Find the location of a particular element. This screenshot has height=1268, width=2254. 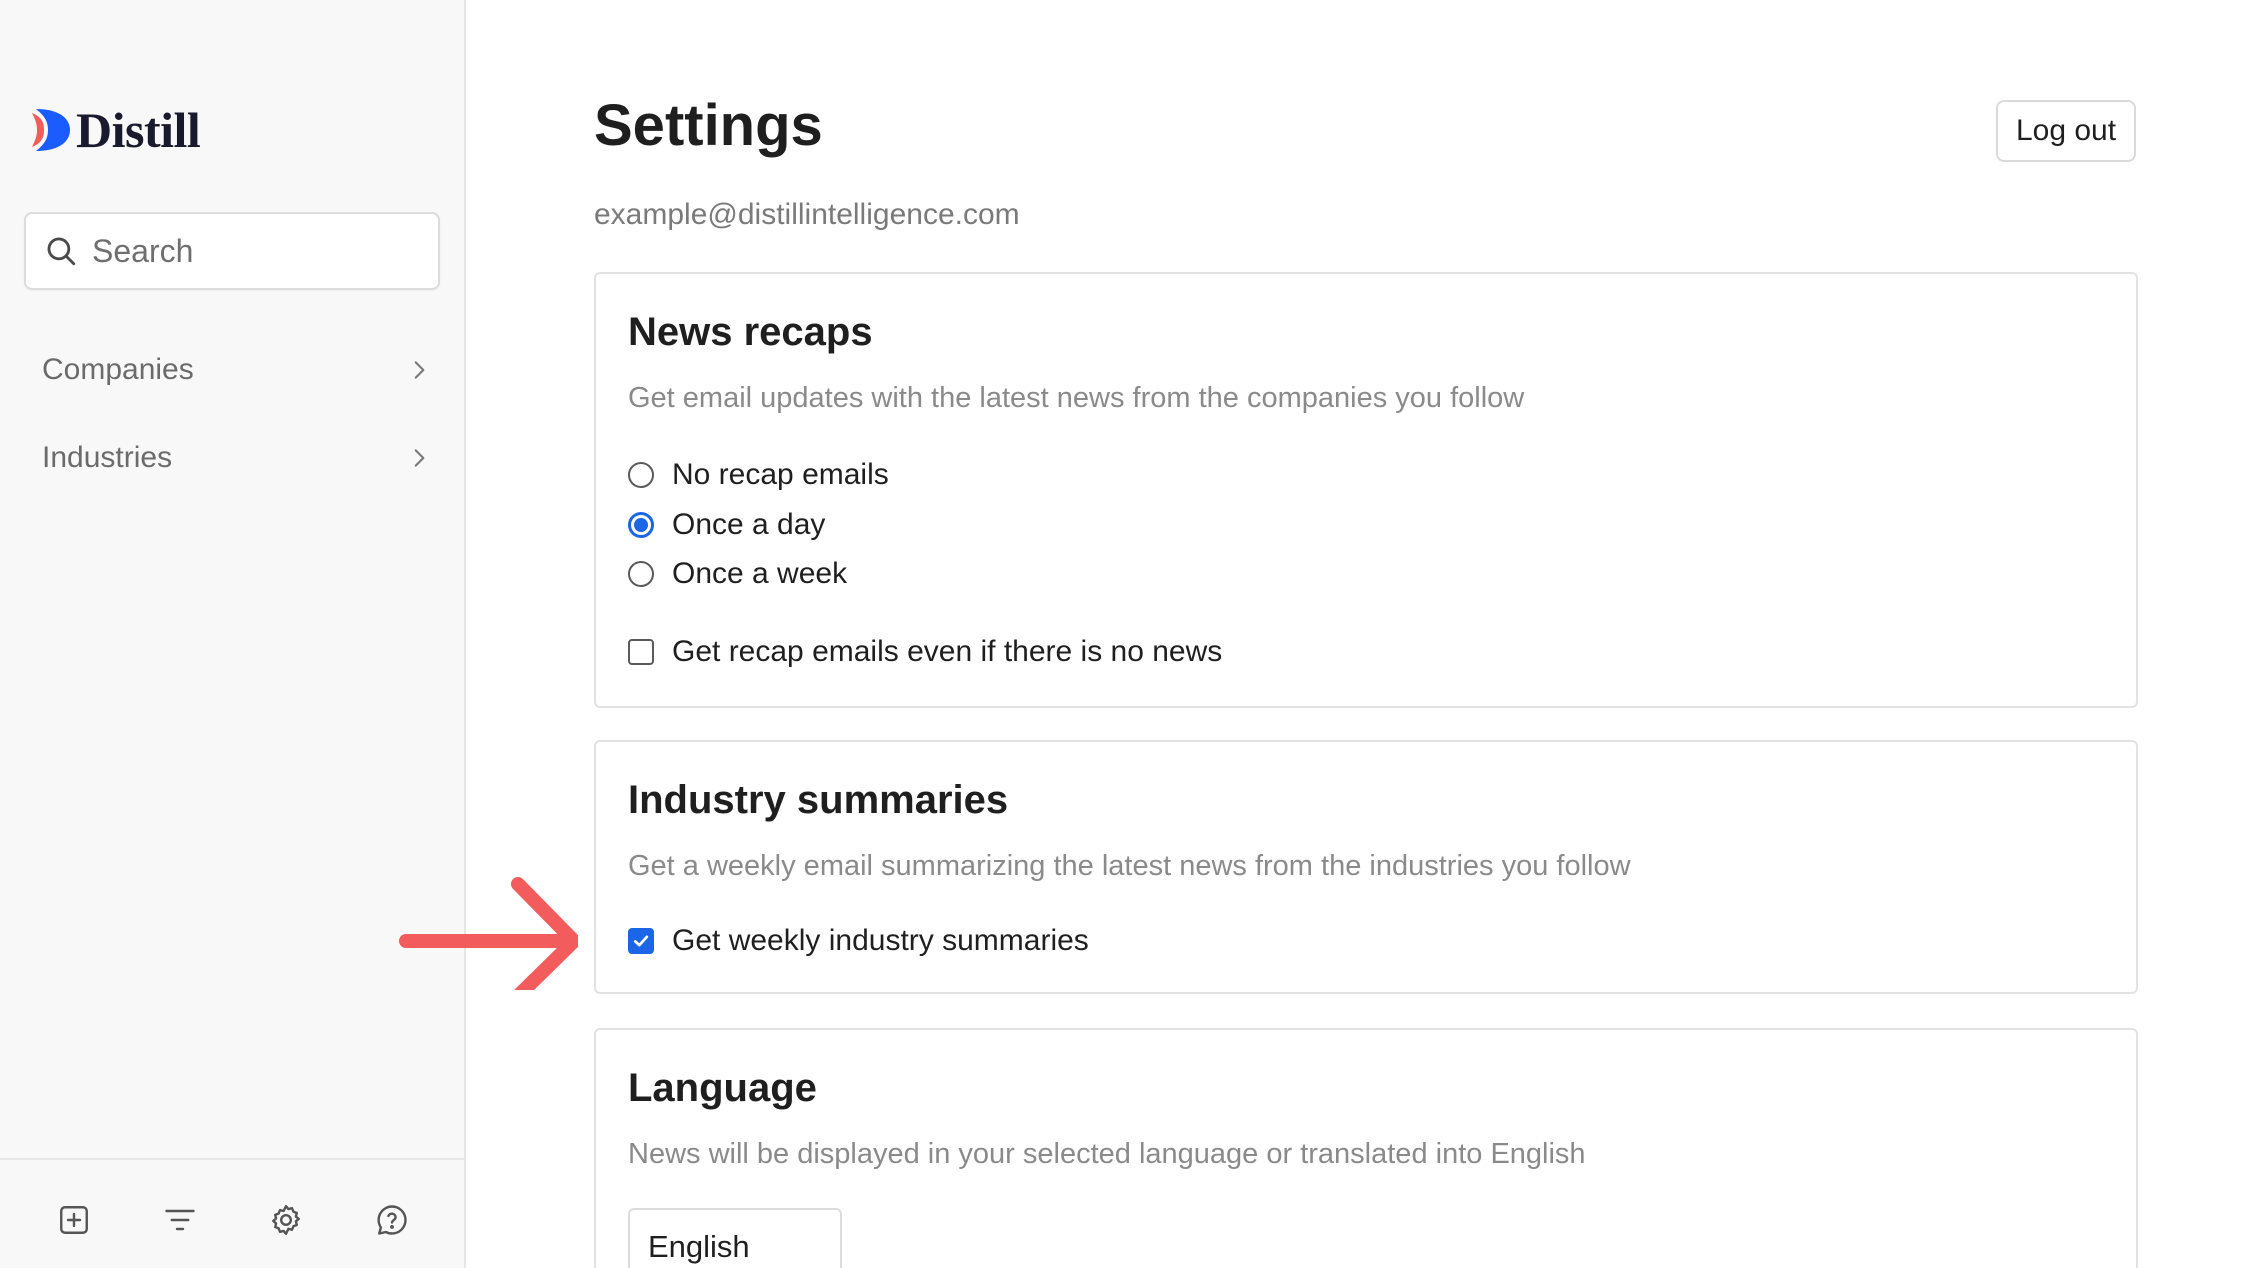

sidebar-item-companies: Companies is located at coordinates (237, 370).